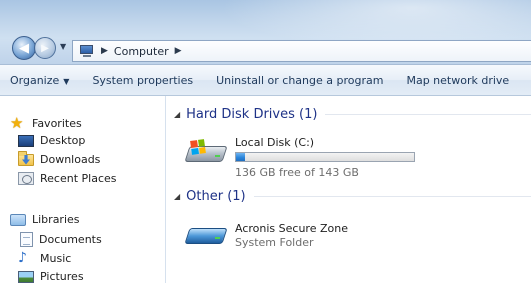 The height and width of the screenshot is (283, 531). I want to click on forward-arrow-icon: ▶, so click(45, 48).